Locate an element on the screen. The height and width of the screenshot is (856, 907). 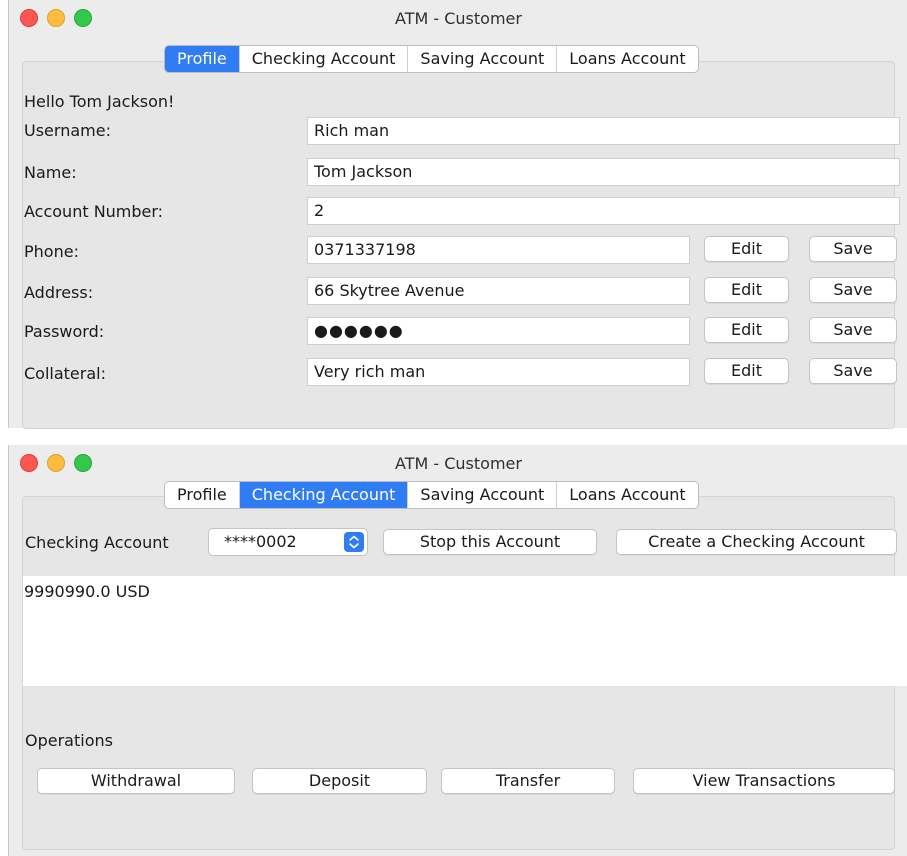
account-number-field: 2 is located at coordinates (603, 211).